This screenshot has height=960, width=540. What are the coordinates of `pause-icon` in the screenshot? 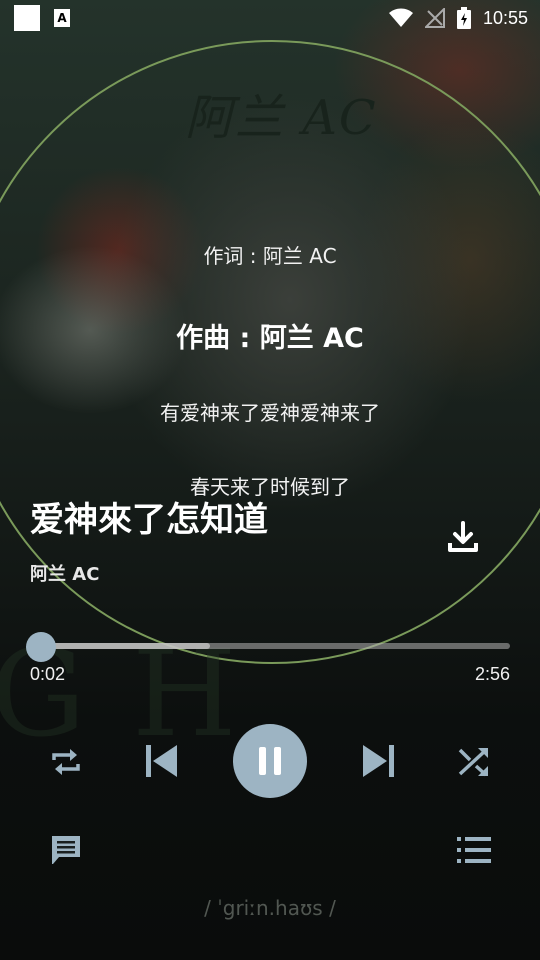 It's located at (270, 761).